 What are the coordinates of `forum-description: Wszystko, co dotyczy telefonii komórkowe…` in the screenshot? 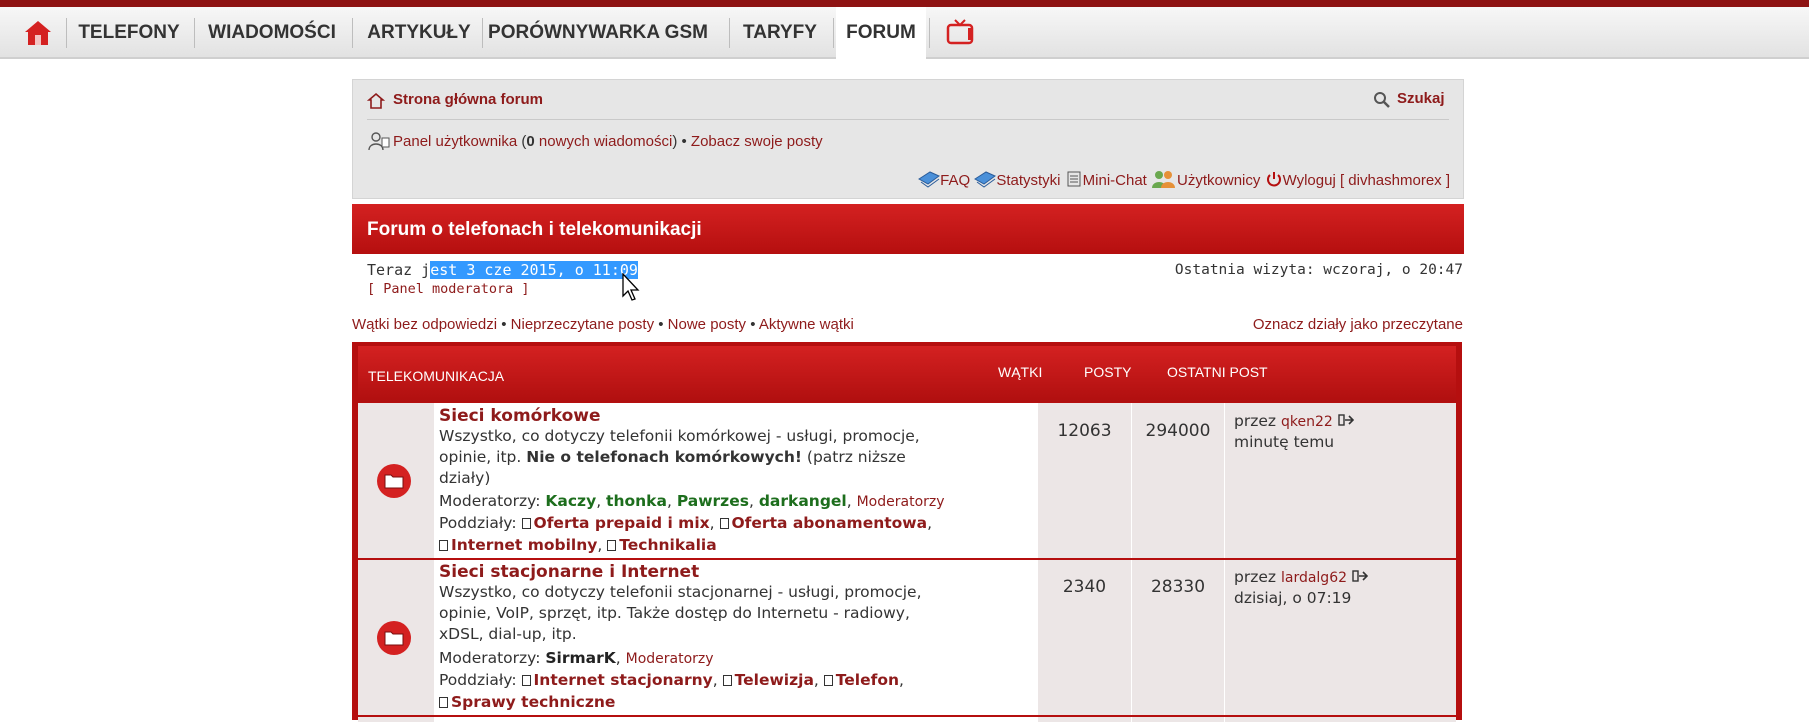 It's located at (679, 457).